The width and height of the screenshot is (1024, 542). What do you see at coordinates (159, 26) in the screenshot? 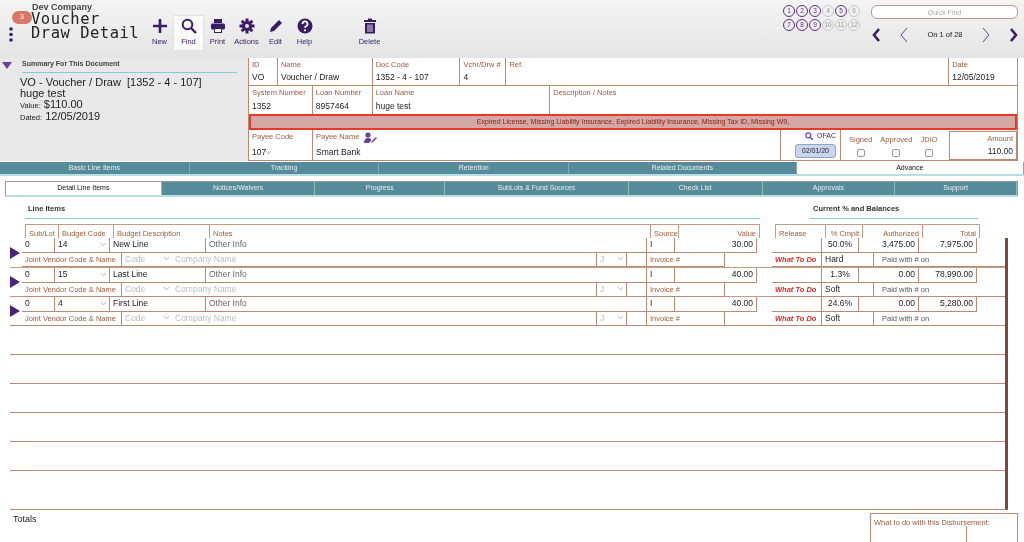
I see `plus-icon` at bounding box center [159, 26].